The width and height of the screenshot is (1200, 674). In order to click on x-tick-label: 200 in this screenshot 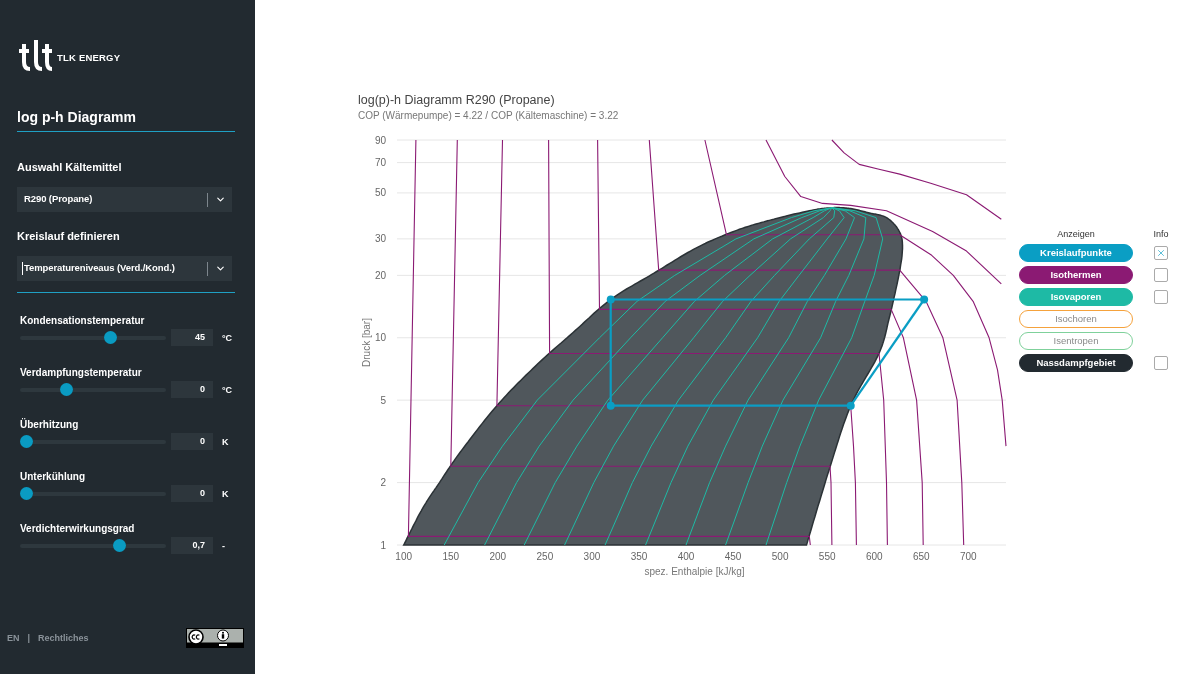, I will do `click(498, 556)`.